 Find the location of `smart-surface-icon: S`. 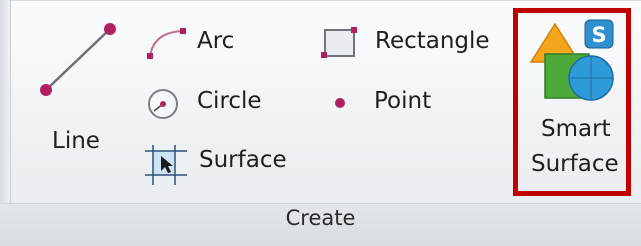

smart-surface-icon: S is located at coordinates (571, 60).